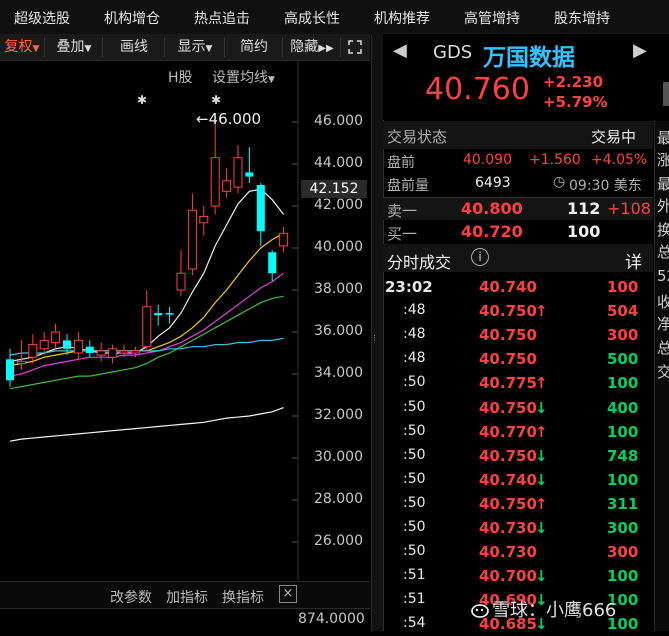 The image size is (669, 636). What do you see at coordinates (42, 18) in the screenshot?
I see `menu-item-super-select: 超级选股` at bounding box center [42, 18].